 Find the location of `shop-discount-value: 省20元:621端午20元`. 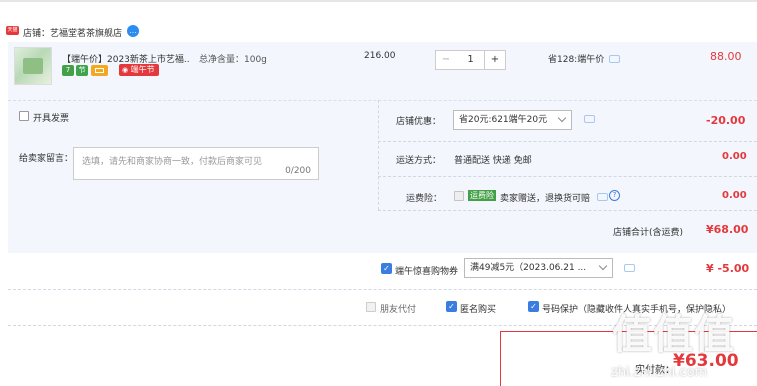

shop-discount-value: 省20元:621端午20元 is located at coordinates (503, 120).